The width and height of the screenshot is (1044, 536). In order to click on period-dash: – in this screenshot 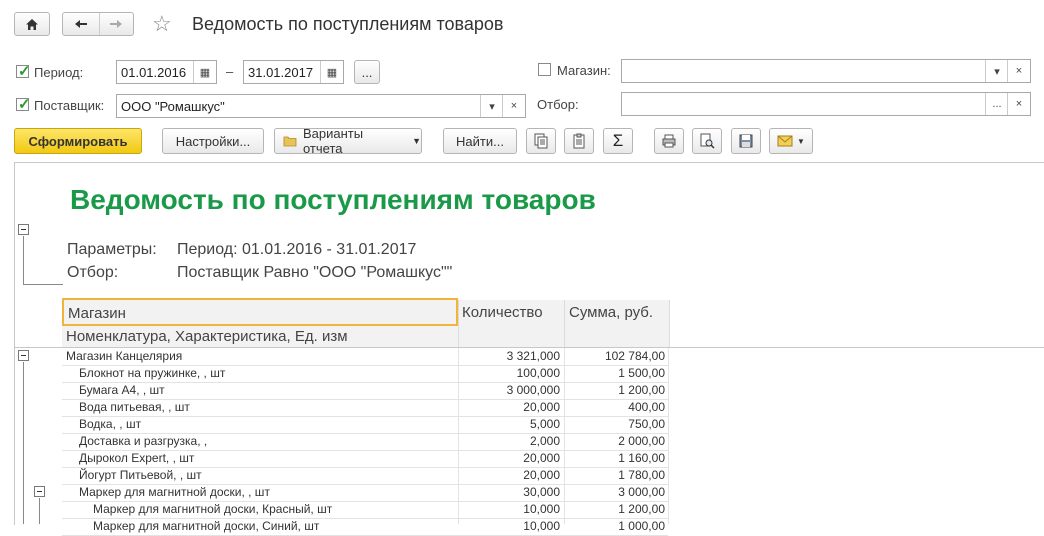, I will do `click(230, 71)`.